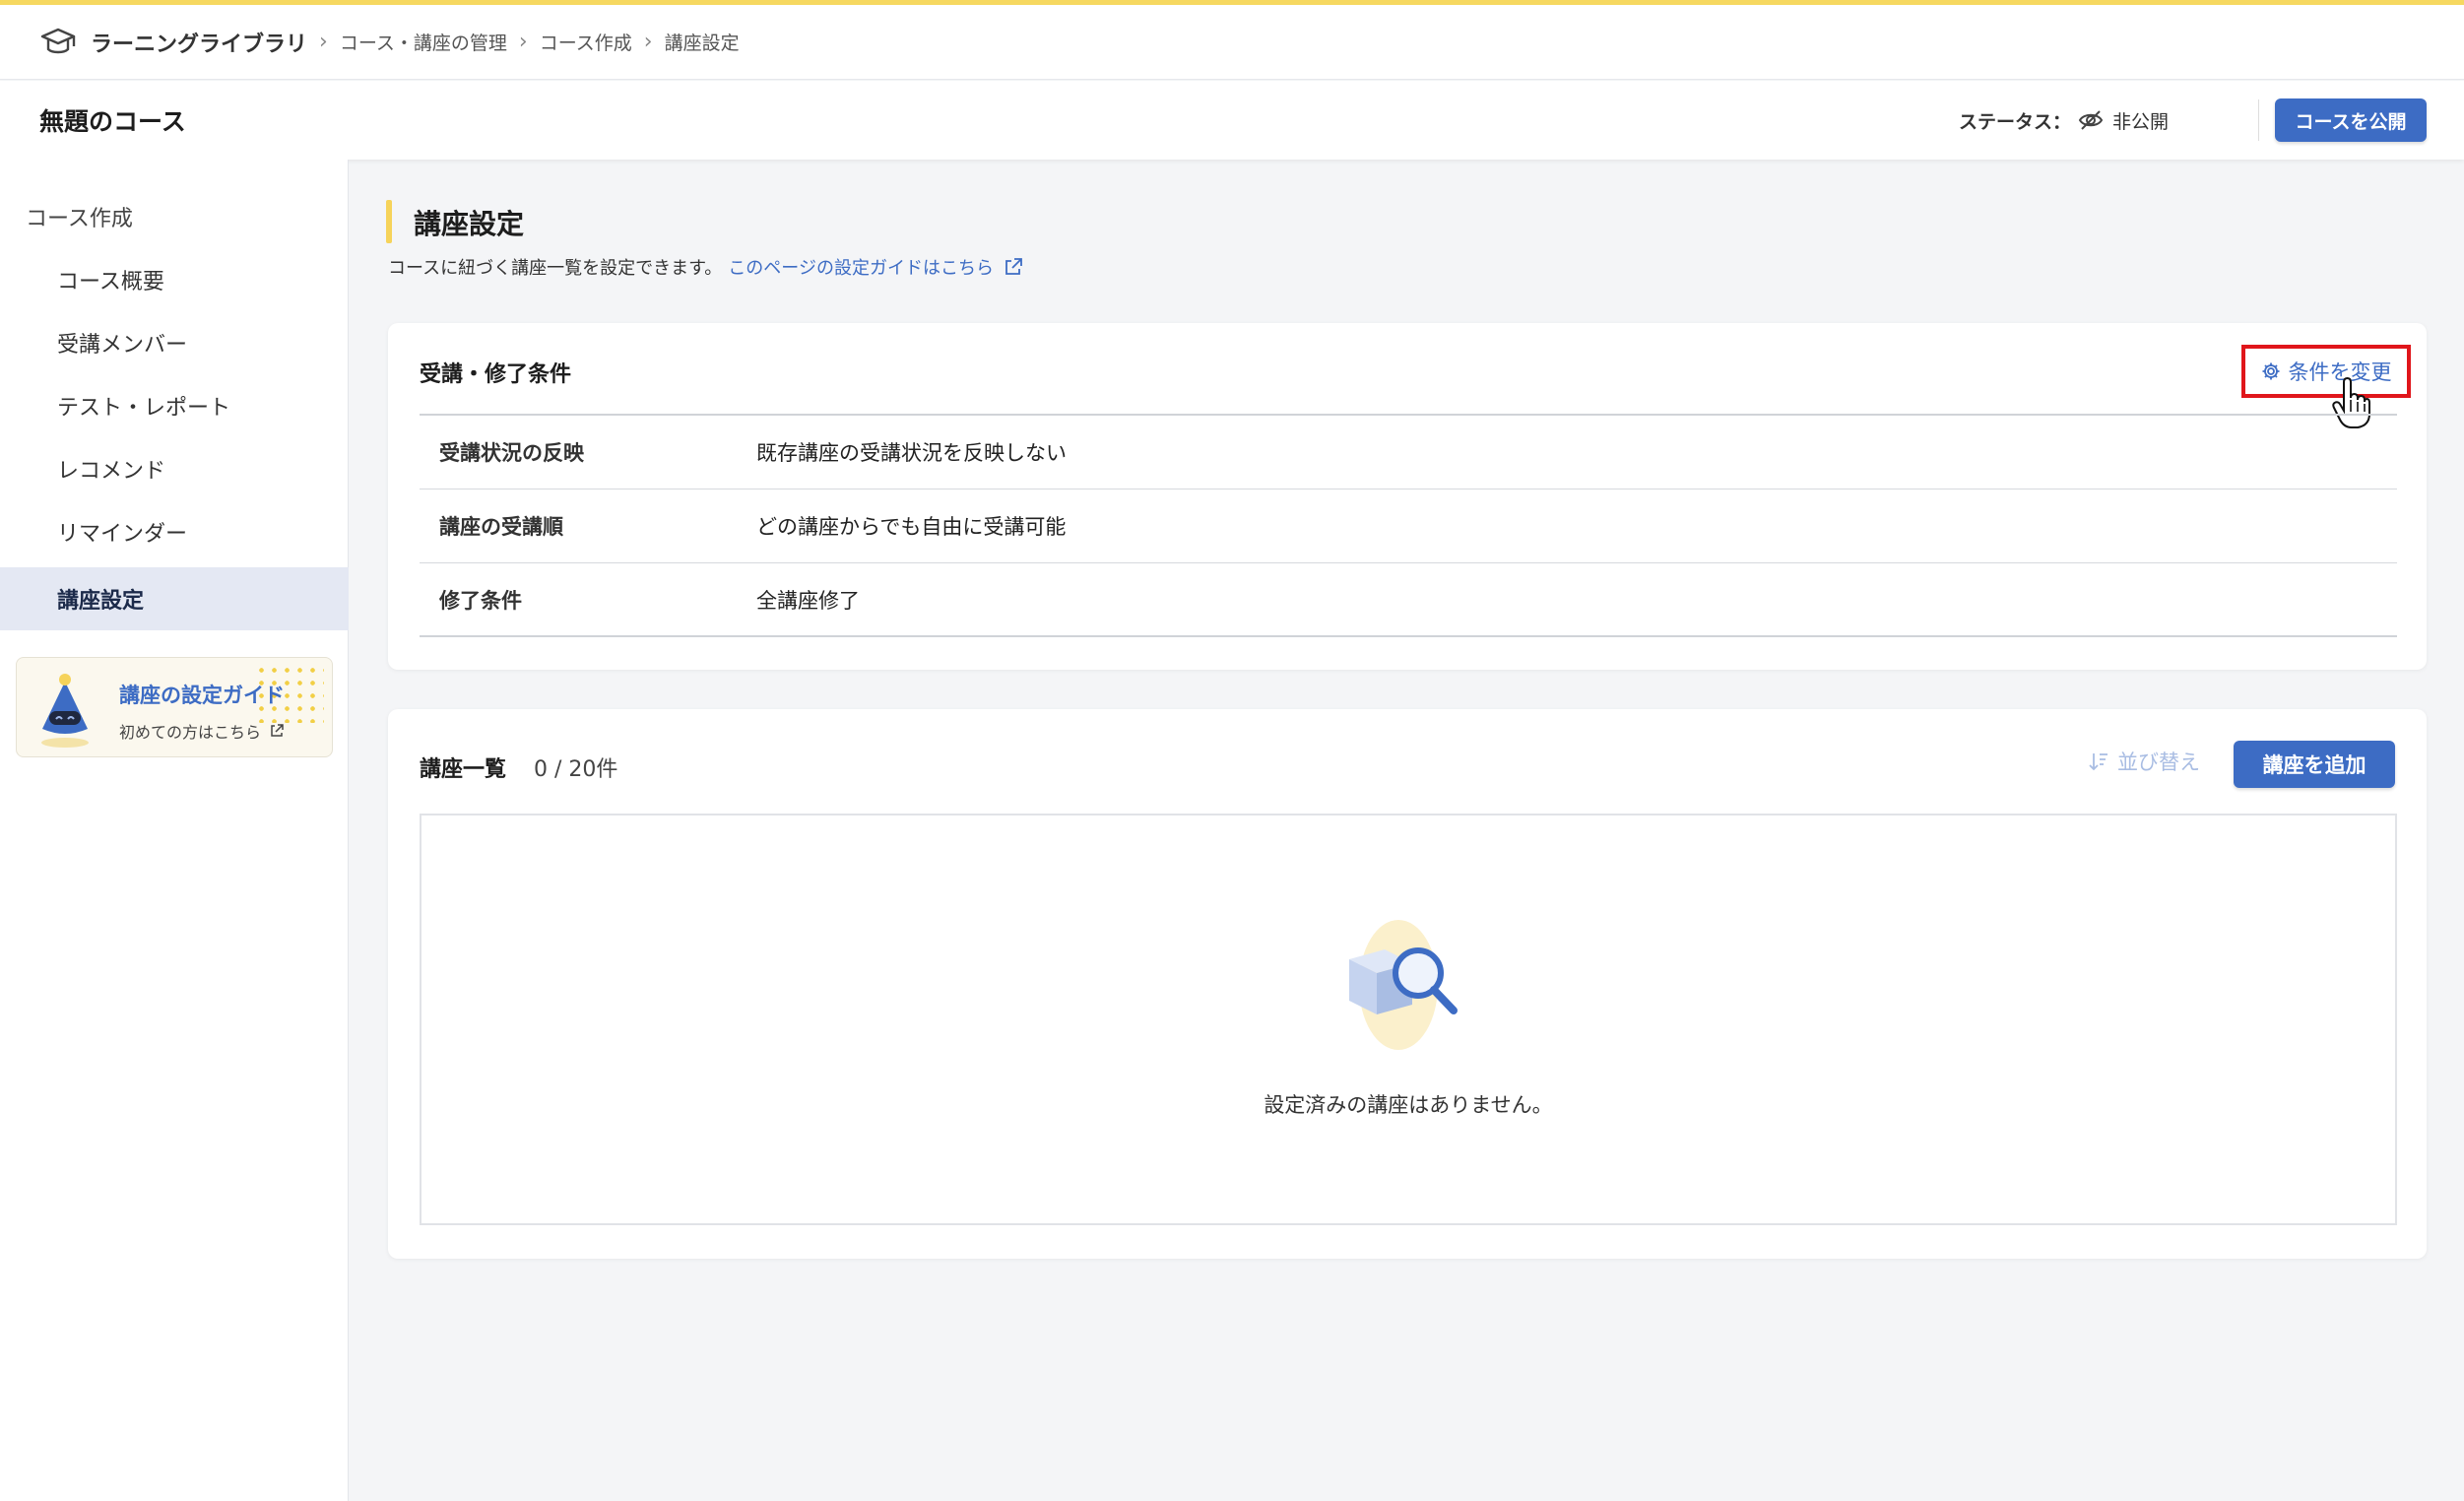 This screenshot has height=1501, width=2464. What do you see at coordinates (174, 468) in the screenshot?
I see `sidebar-item-recommend: レコメンド` at bounding box center [174, 468].